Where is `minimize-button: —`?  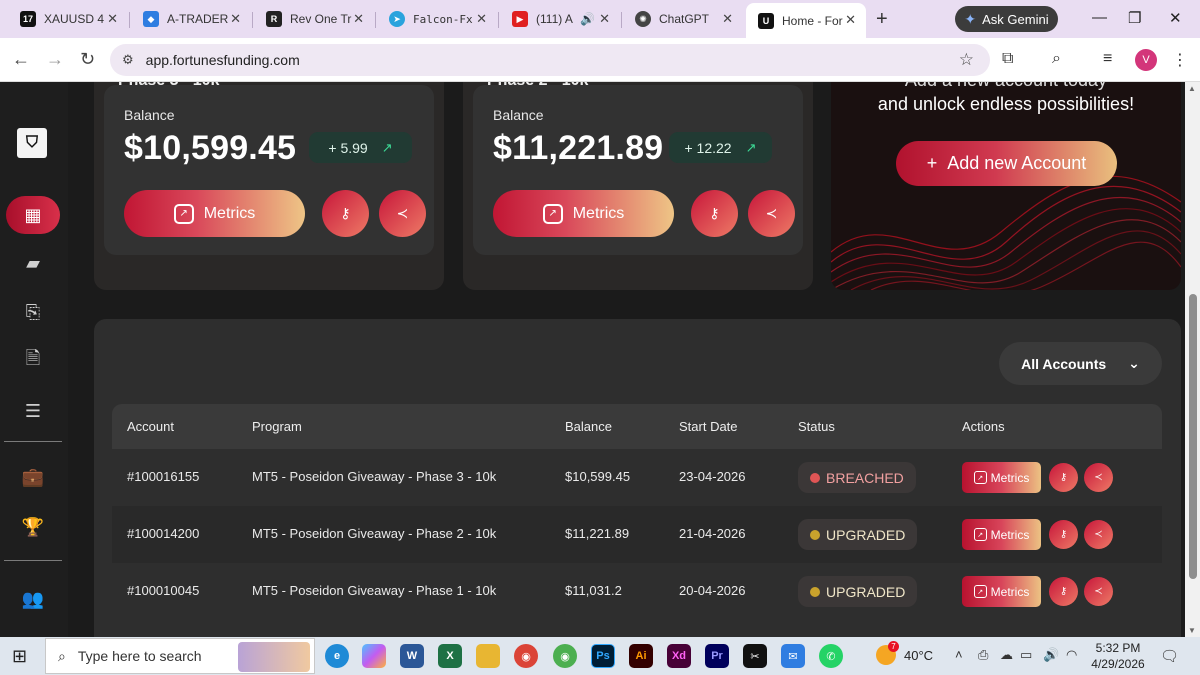
minimize-button: — is located at coordinates (1099, 17).